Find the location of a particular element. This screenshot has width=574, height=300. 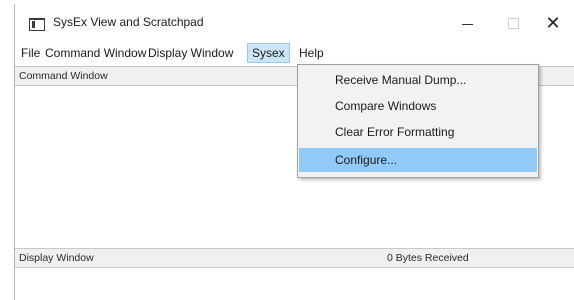

title-bar: SysEx View and Scratchpad ✕ is located at coordinates (294, 23).